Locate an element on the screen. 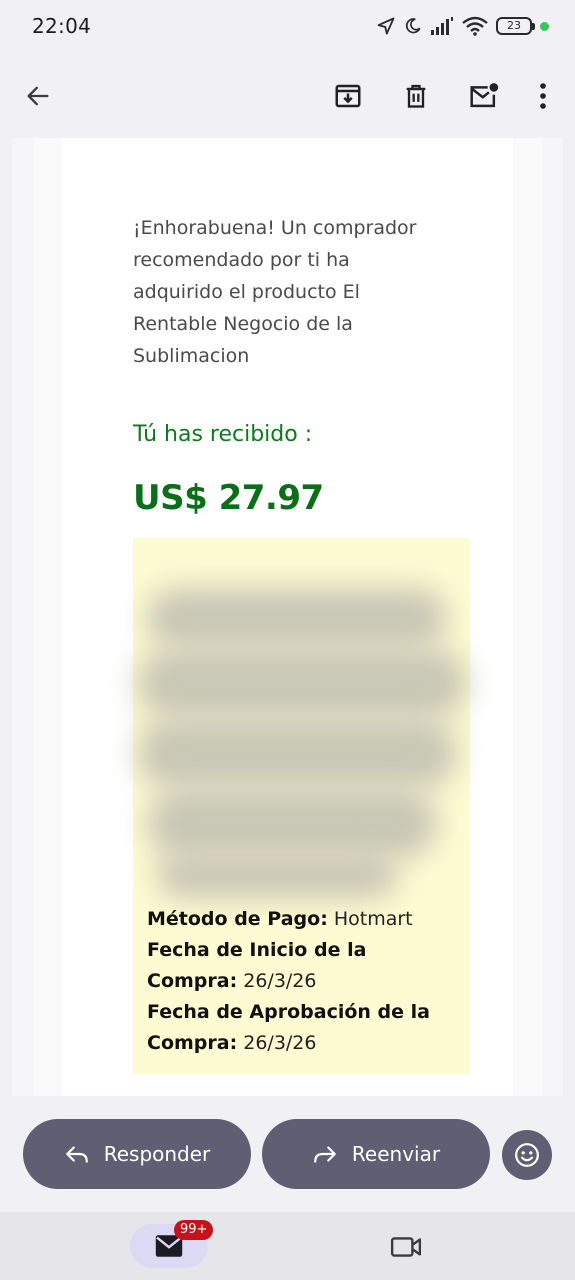  status-icons: 23 is located at coordinates (462, 26).